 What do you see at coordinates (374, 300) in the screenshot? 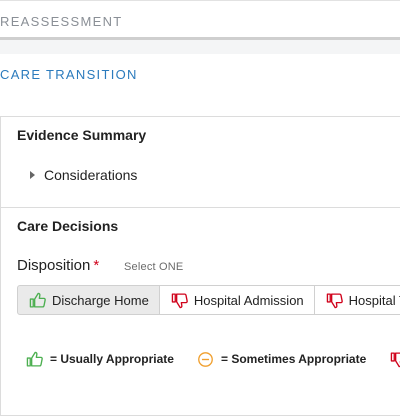
I see `option-label: Hospital T` at bounding box center [374, 300].